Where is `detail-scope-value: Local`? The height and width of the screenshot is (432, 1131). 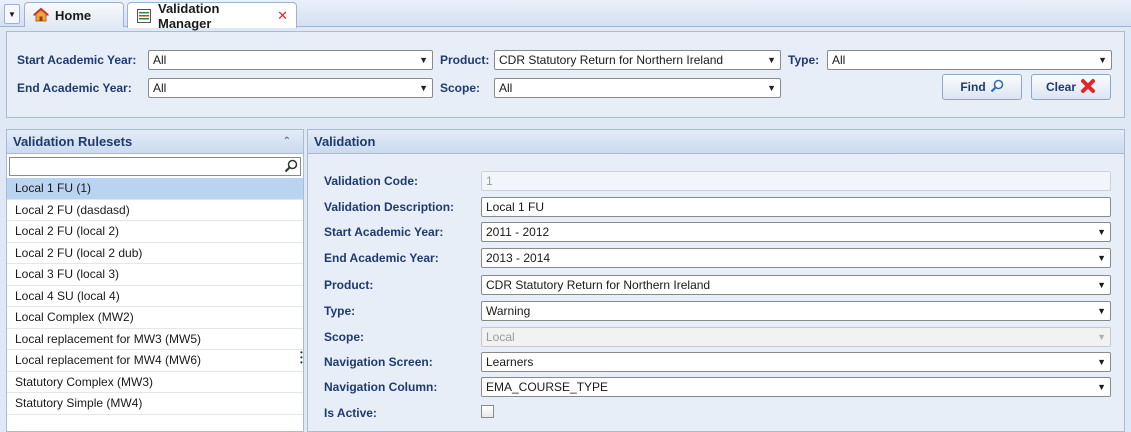 detail-scope-value: Local is located at coordinates (500, 337).